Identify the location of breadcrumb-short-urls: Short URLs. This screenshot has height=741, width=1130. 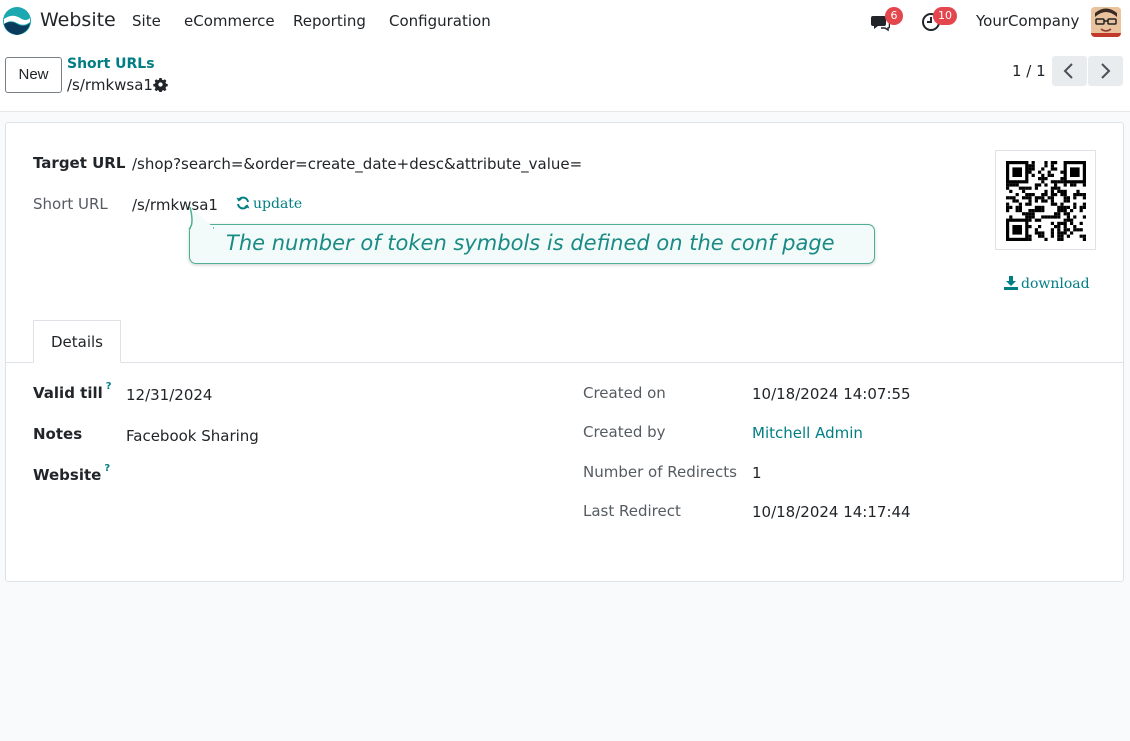
(111, 64).